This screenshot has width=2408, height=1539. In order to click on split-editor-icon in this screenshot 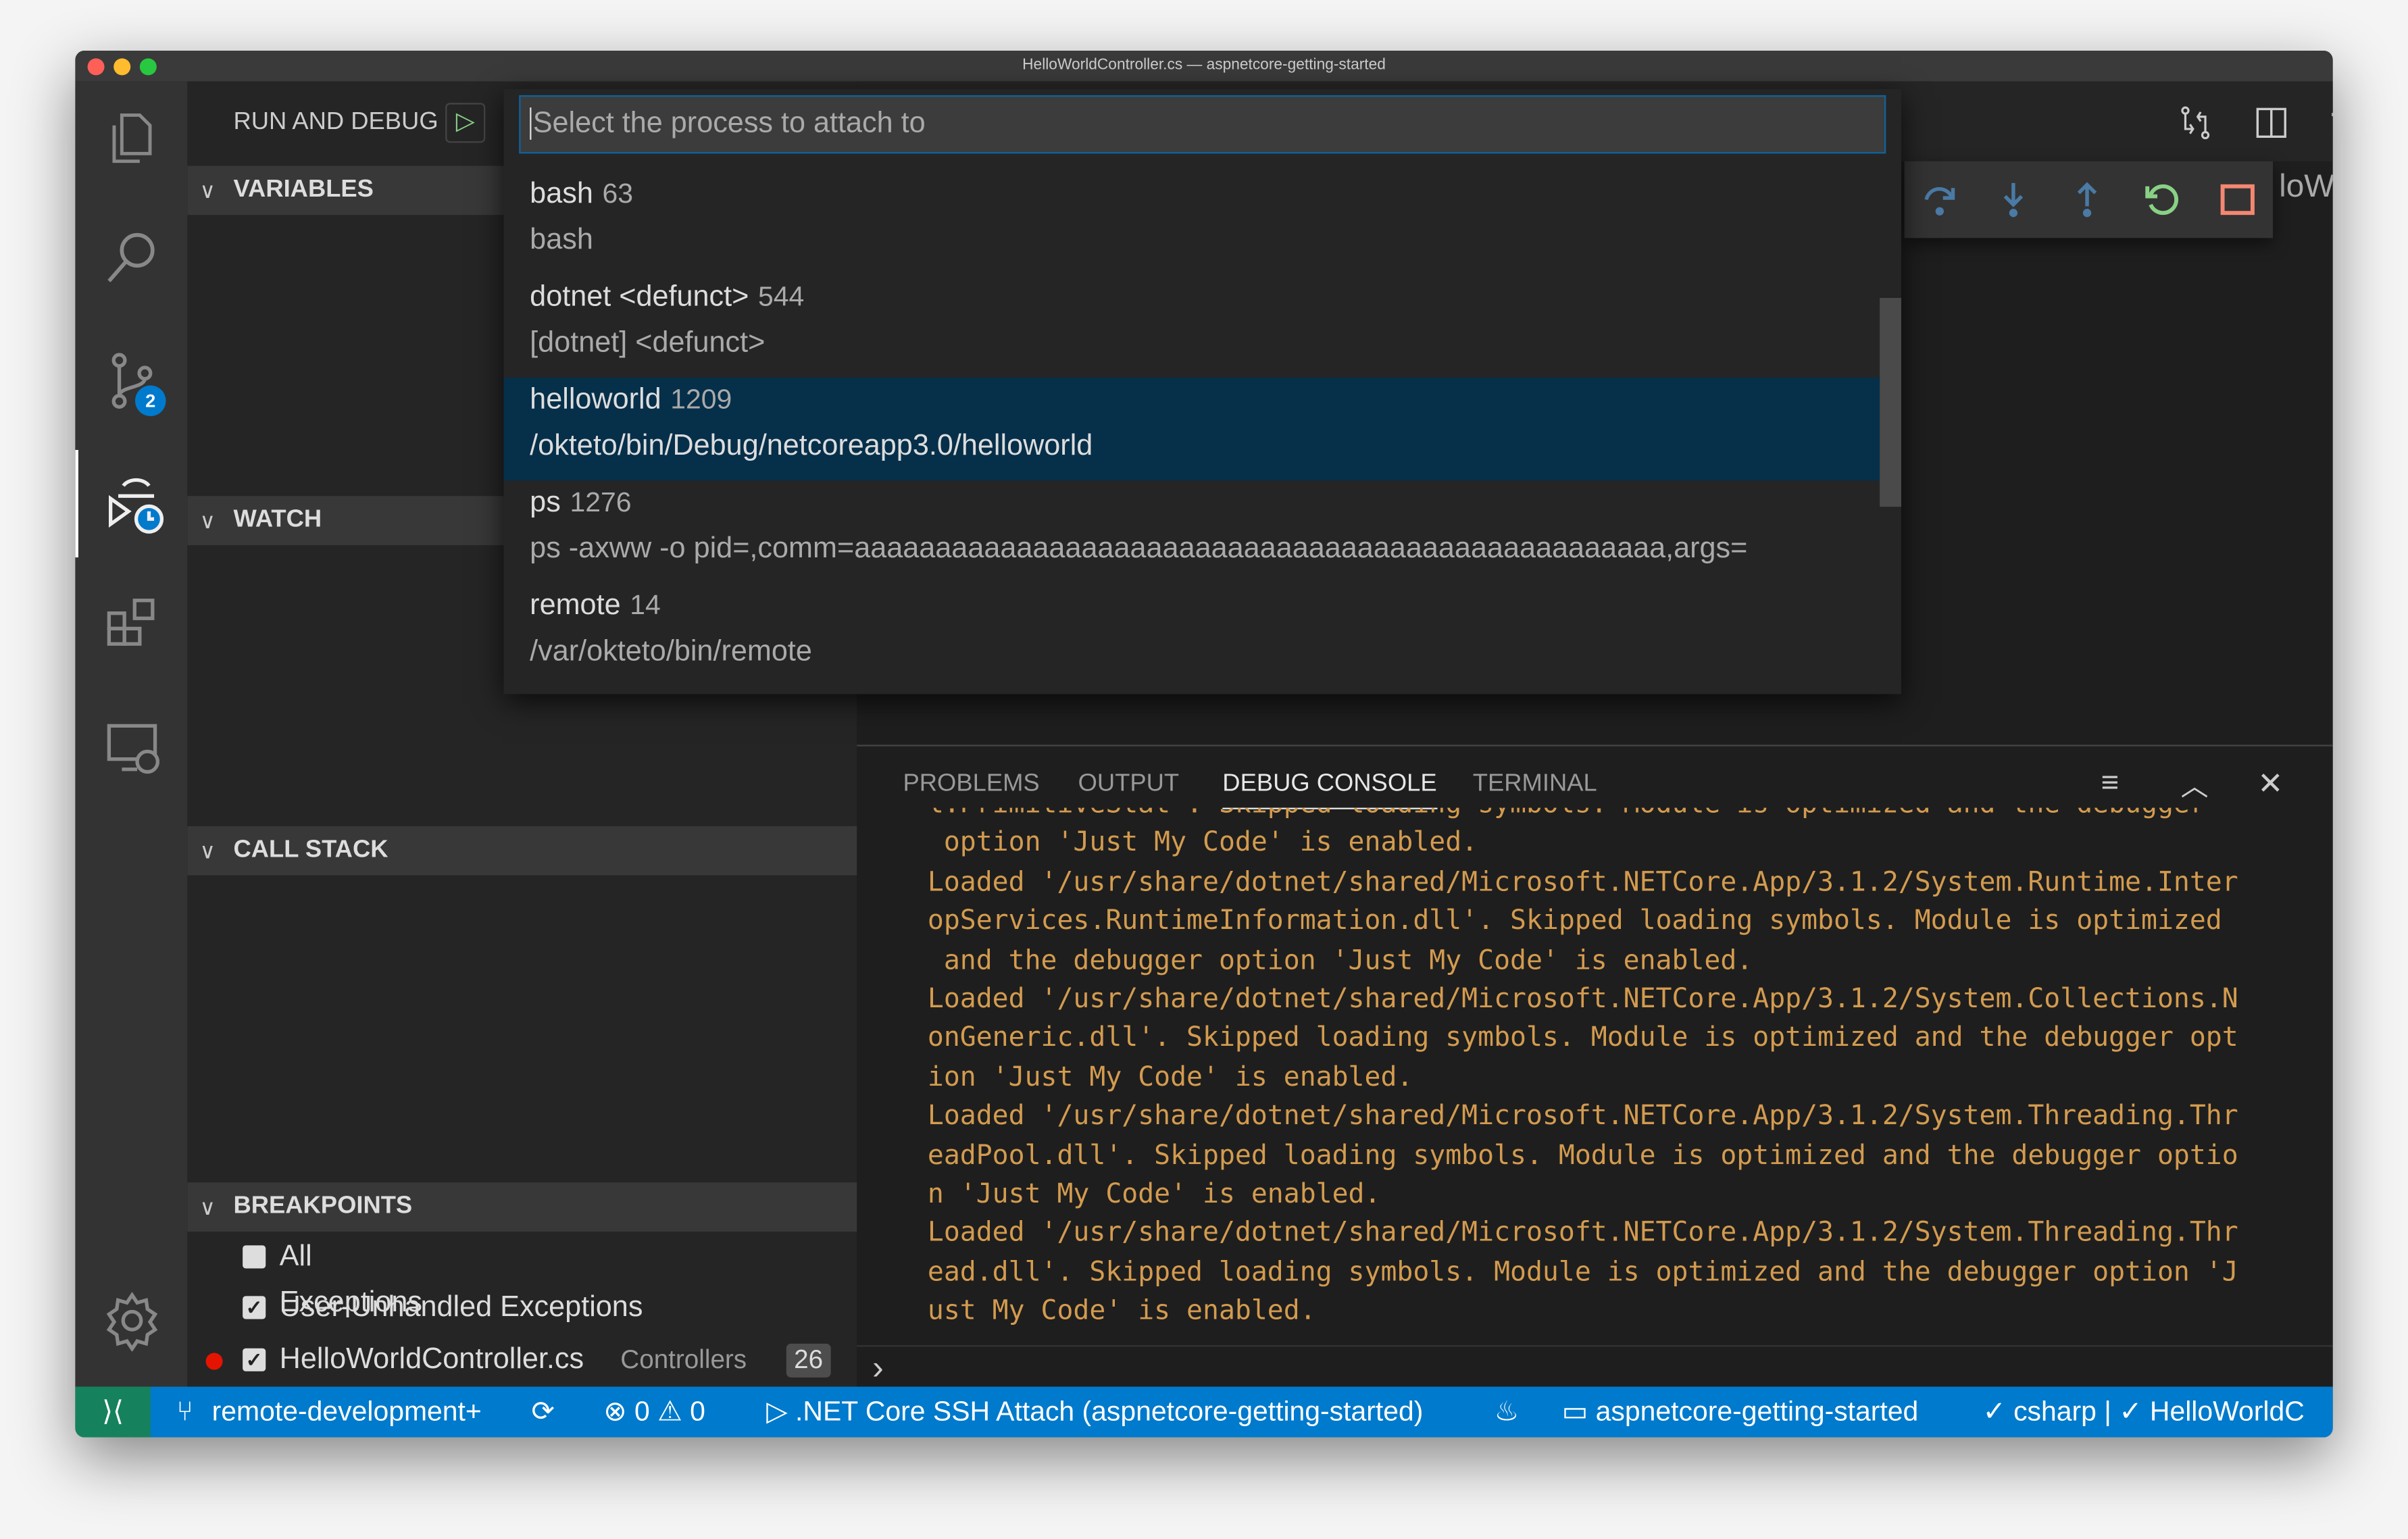, I will do `click(2271, 126)`.